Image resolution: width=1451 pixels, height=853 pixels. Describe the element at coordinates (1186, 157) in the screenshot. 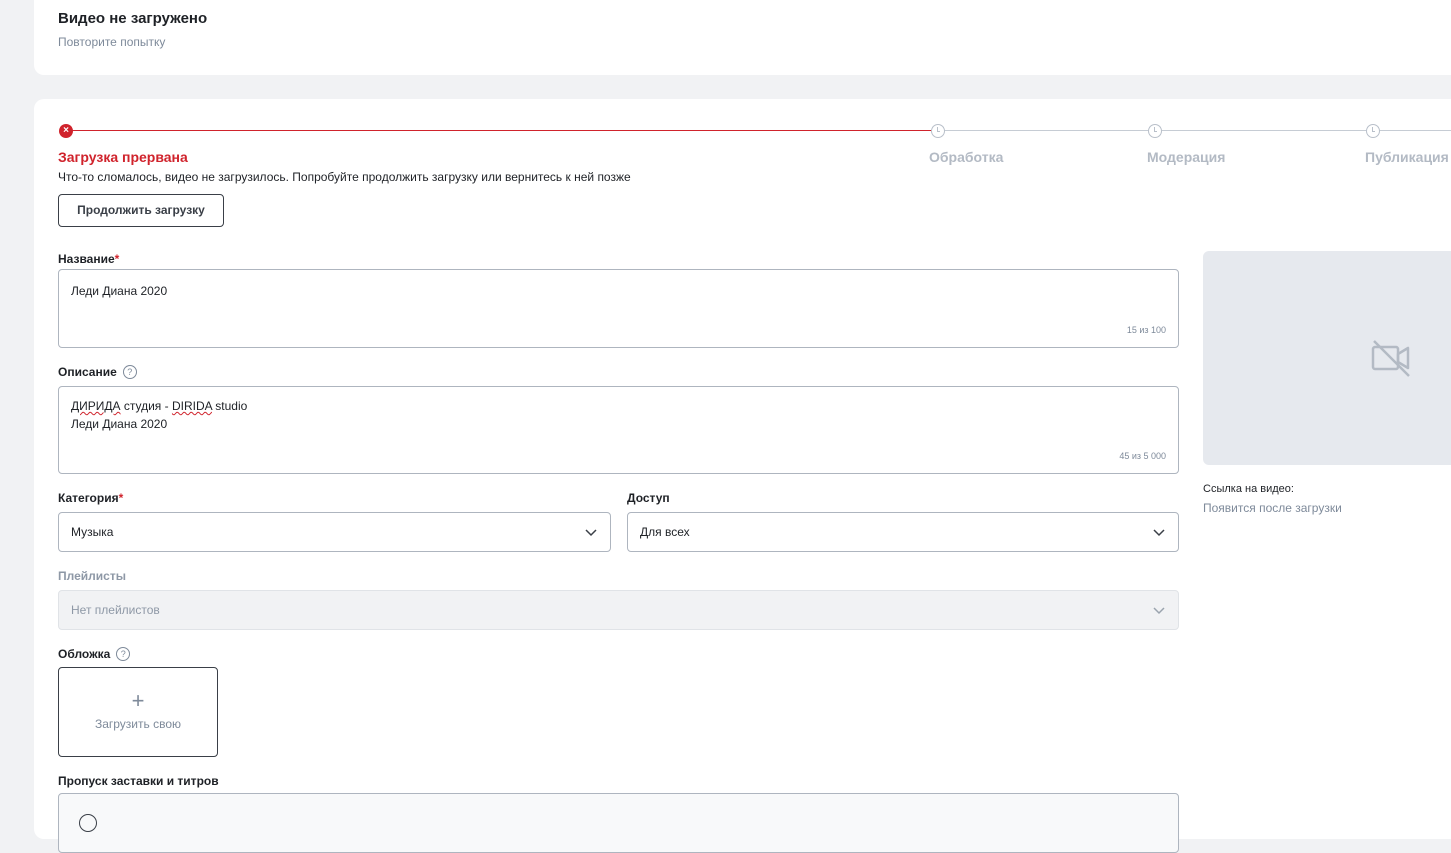

I see `step-moderation: Модерация` at that location.